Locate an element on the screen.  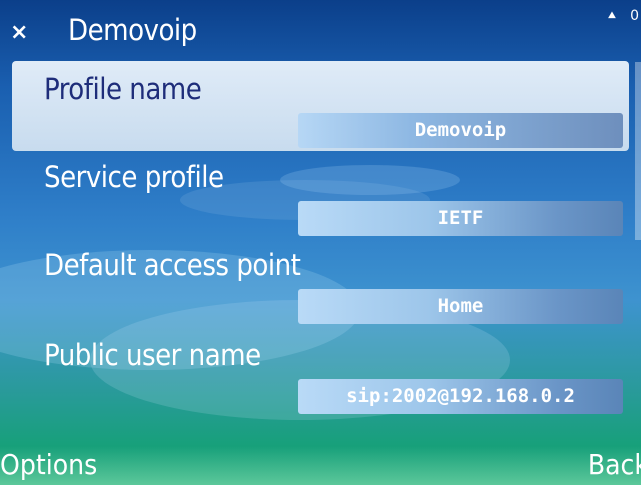
page-title: Demovoip is located at coordinates (132, 30).